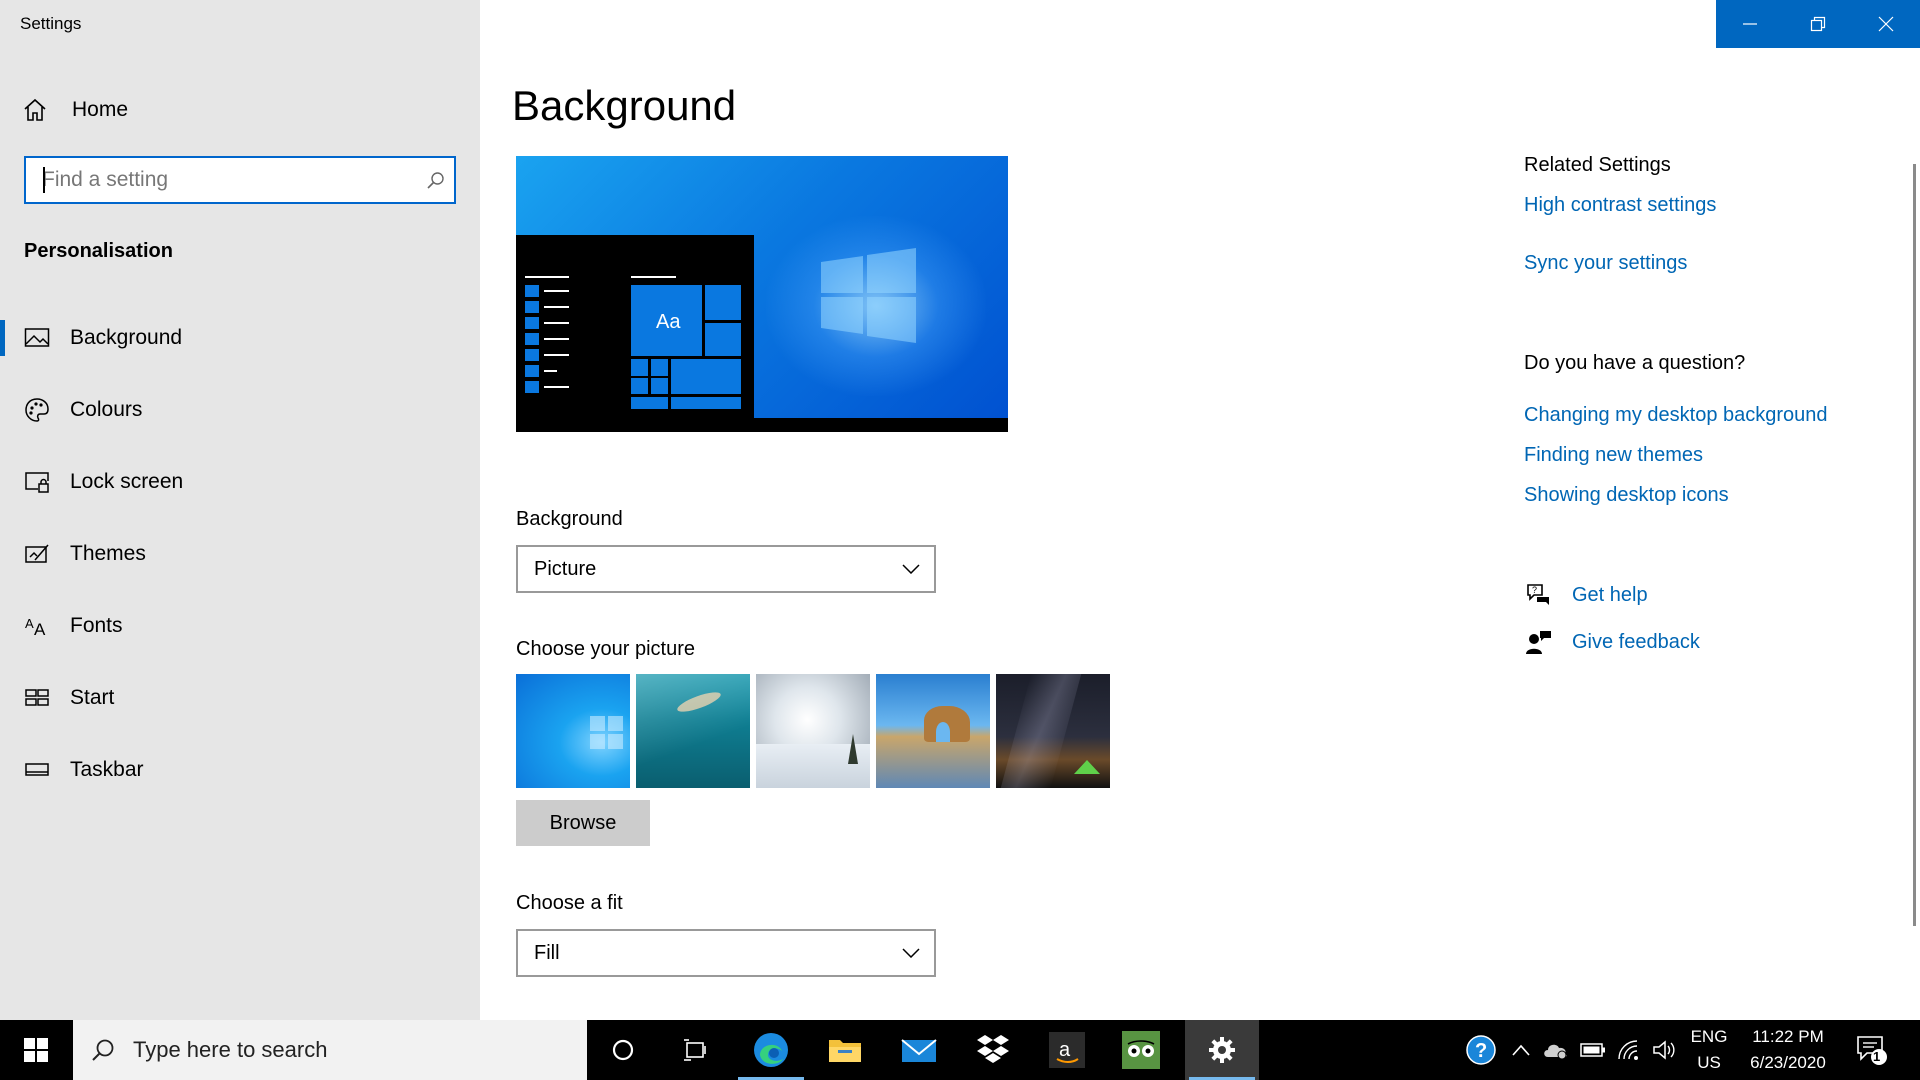 Image resolution: width=1920 pixels, height=1080 pixels. I want to click on search-box, so click(240, 180).